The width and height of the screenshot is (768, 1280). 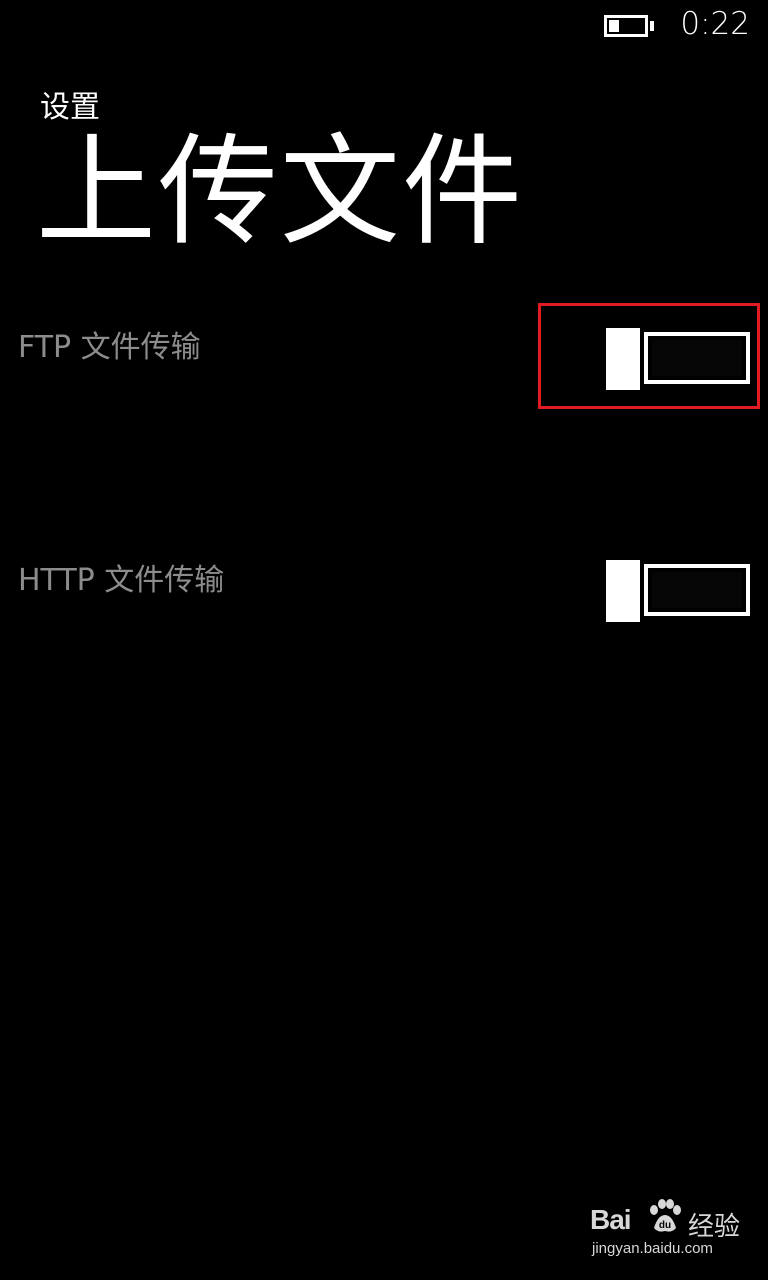 I want to click on http-transfer-toggle, so click(x=679, y=592).